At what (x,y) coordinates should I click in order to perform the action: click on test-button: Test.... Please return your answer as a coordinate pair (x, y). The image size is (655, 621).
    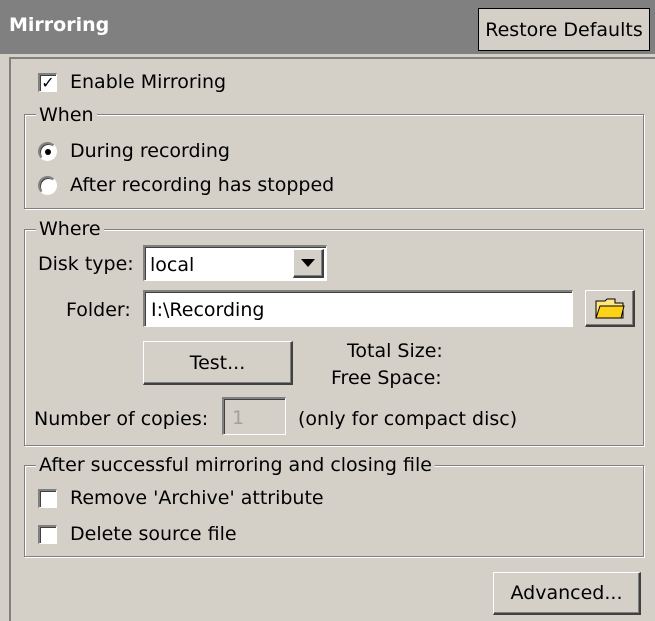
    Looking at the image, I should click on (218, 363).